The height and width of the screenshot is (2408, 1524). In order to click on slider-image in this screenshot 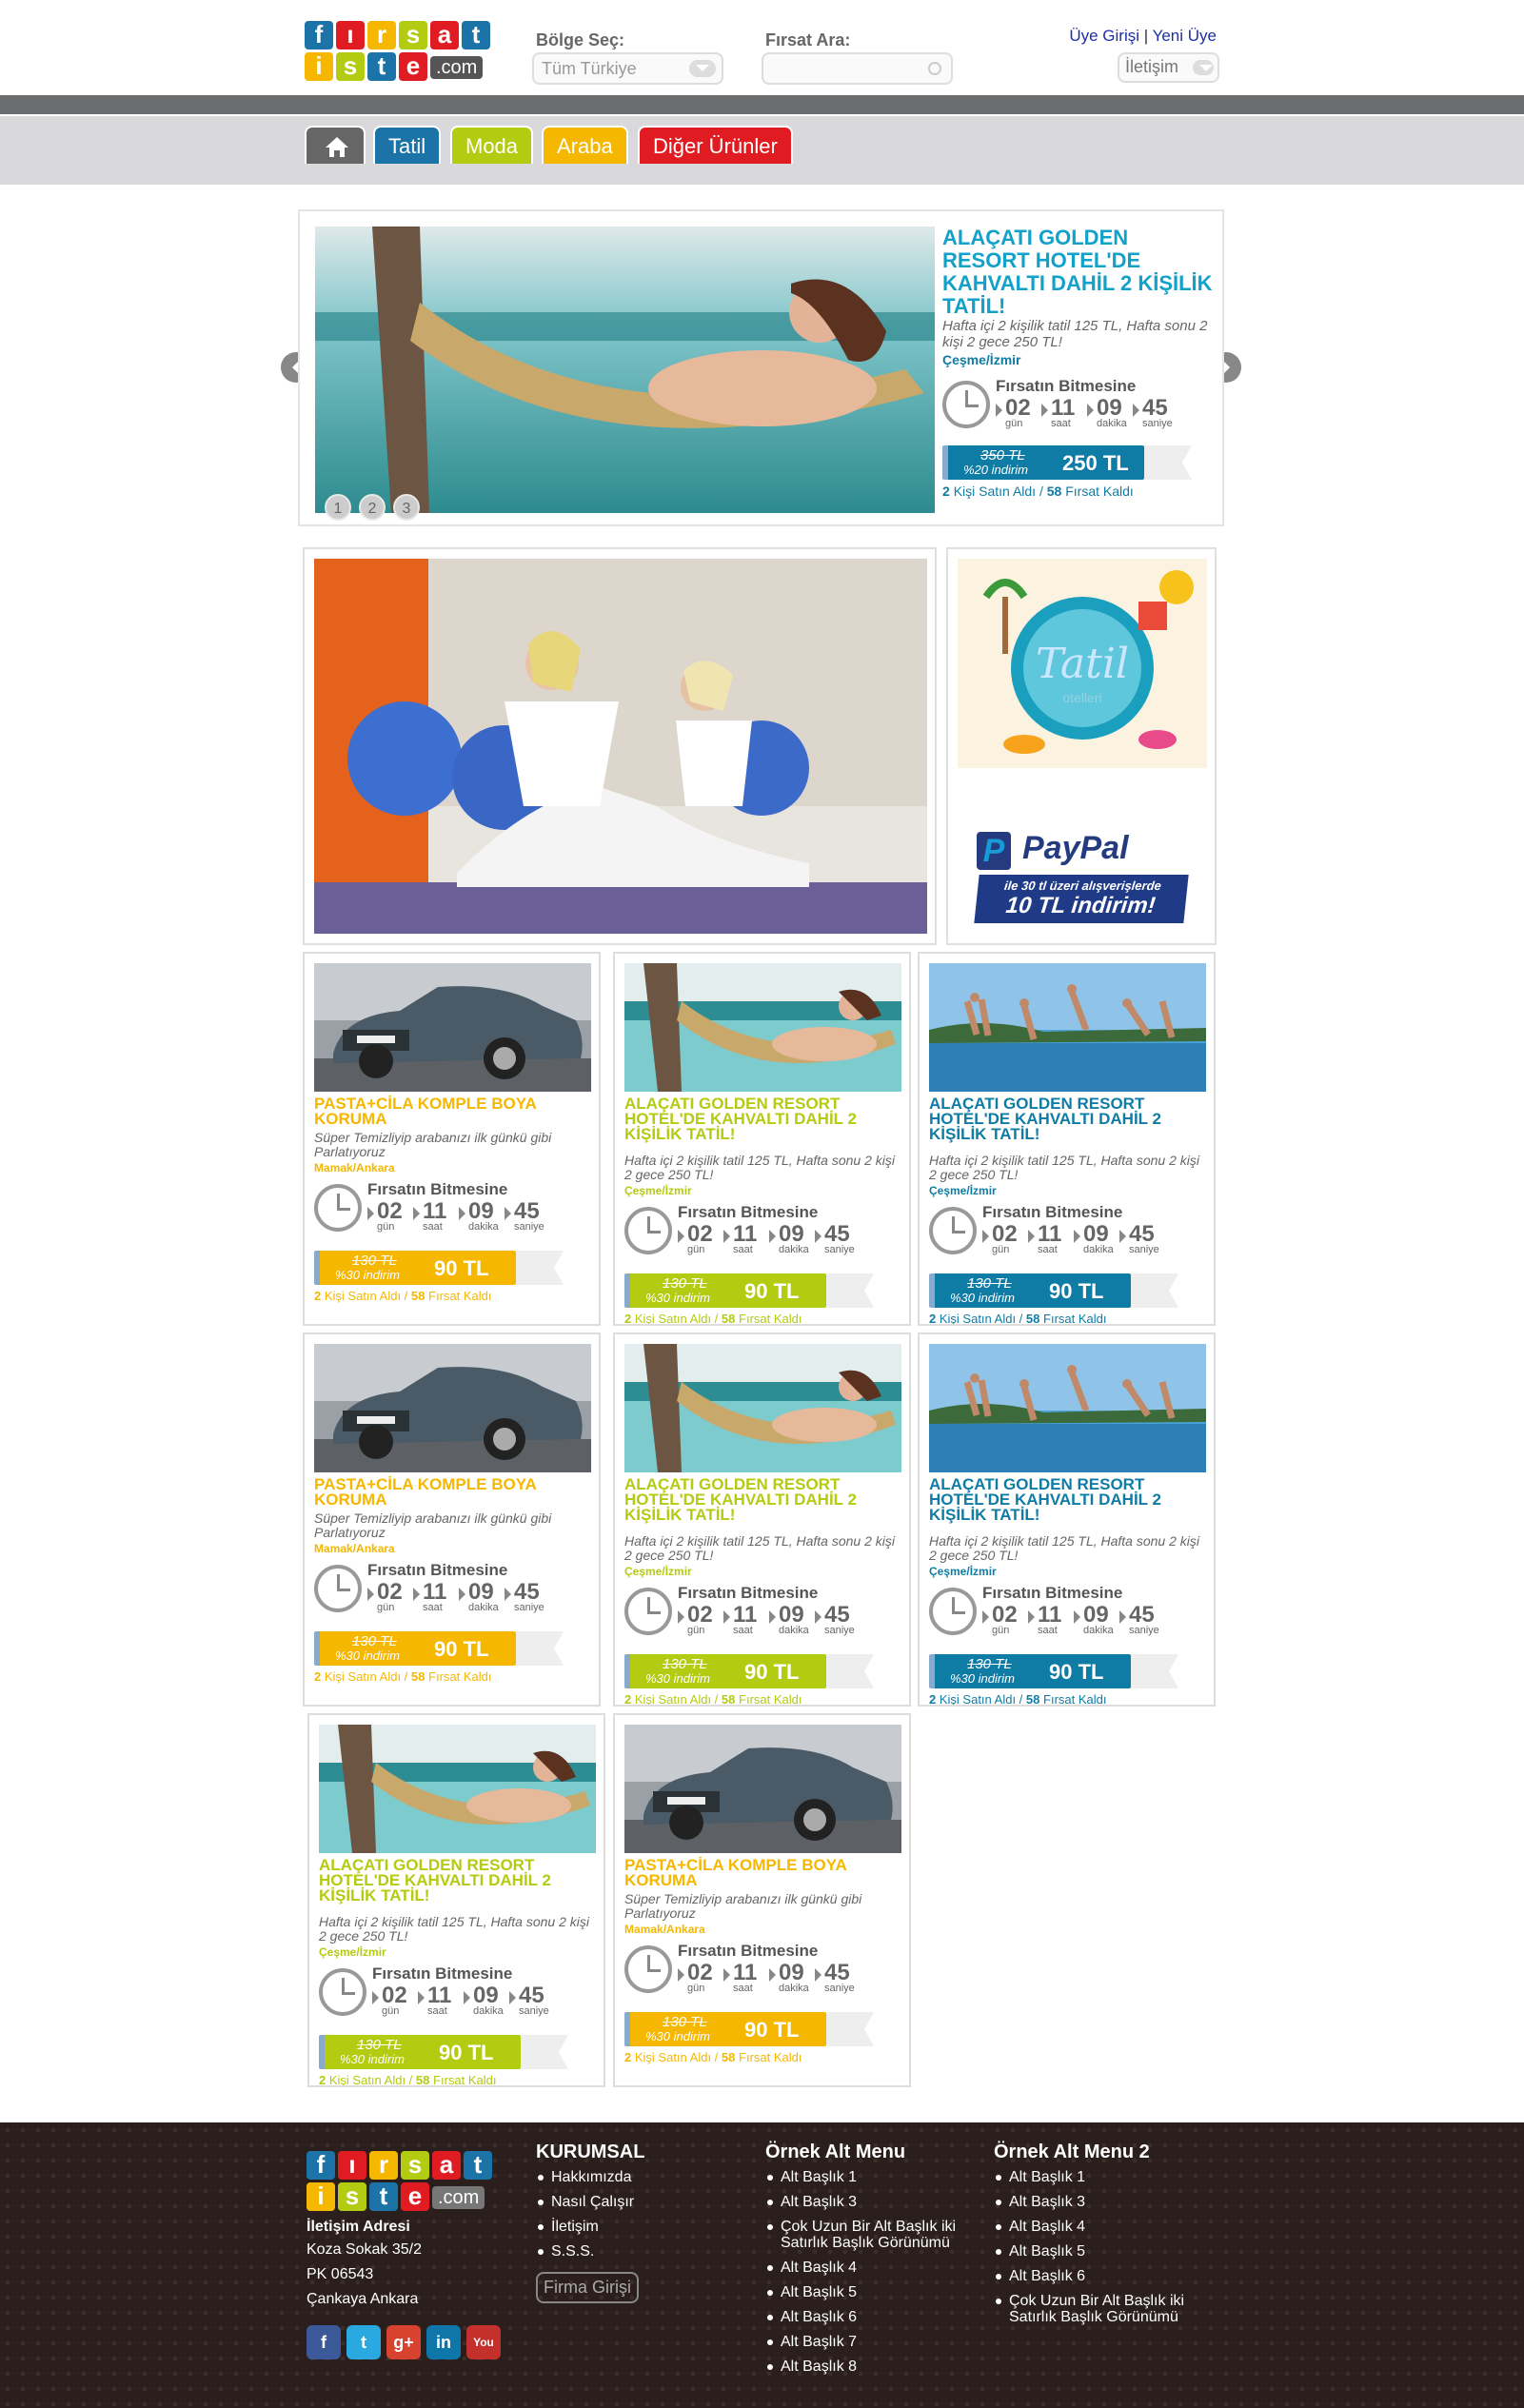, I will do `click(625, 370)`.